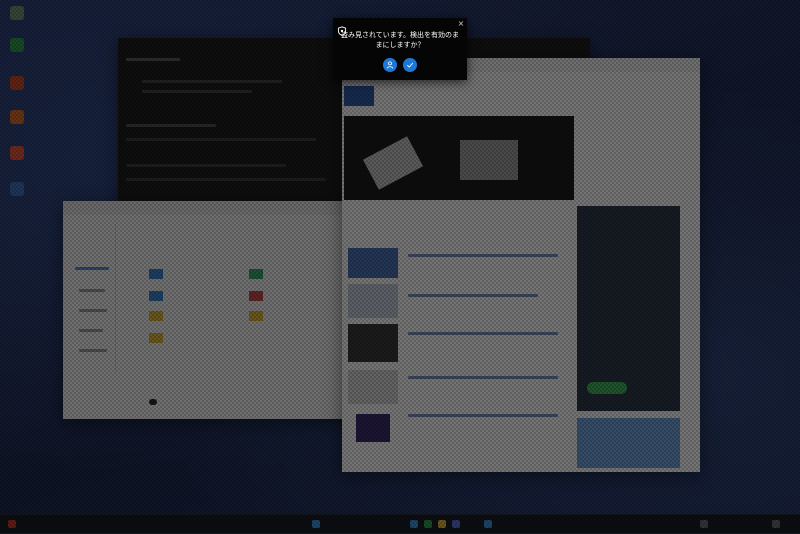 The width and height of the screenshot is (800, 534). I want to click on onlooker-alert-popup: × 盗み見されています。検出を有効のままにしますか？, so click(400, 49).